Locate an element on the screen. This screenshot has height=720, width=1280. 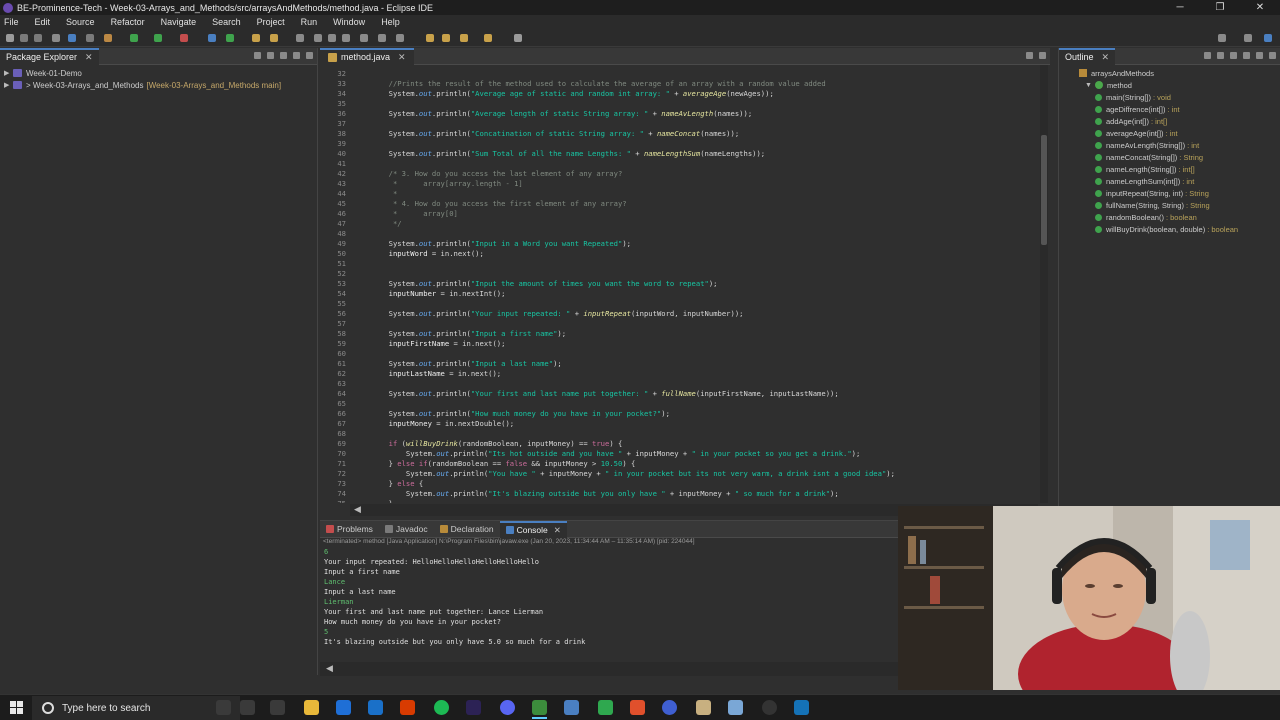
new-package-icon is located at coordinates (230, 38).